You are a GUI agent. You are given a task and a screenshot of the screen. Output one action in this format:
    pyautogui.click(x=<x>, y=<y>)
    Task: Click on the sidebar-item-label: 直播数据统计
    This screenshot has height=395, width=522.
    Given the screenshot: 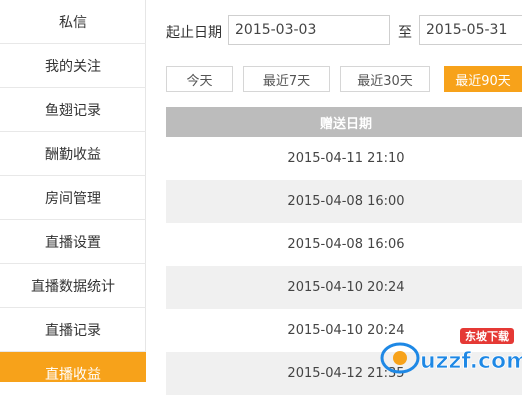 What is the action you would take?
    pyautogui.click(x=73, y=286)
    